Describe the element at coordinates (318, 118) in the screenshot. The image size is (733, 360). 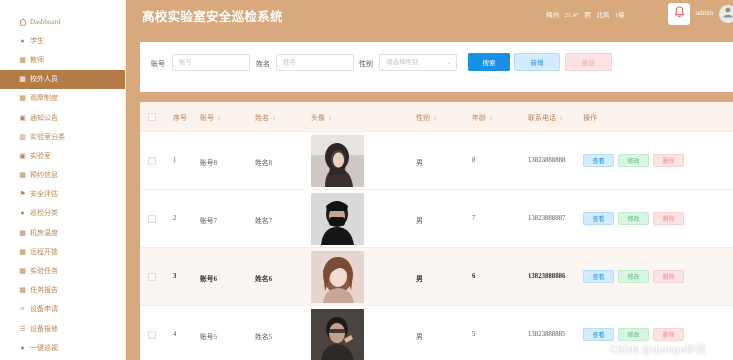
I see `column-label: 头像` at that location.